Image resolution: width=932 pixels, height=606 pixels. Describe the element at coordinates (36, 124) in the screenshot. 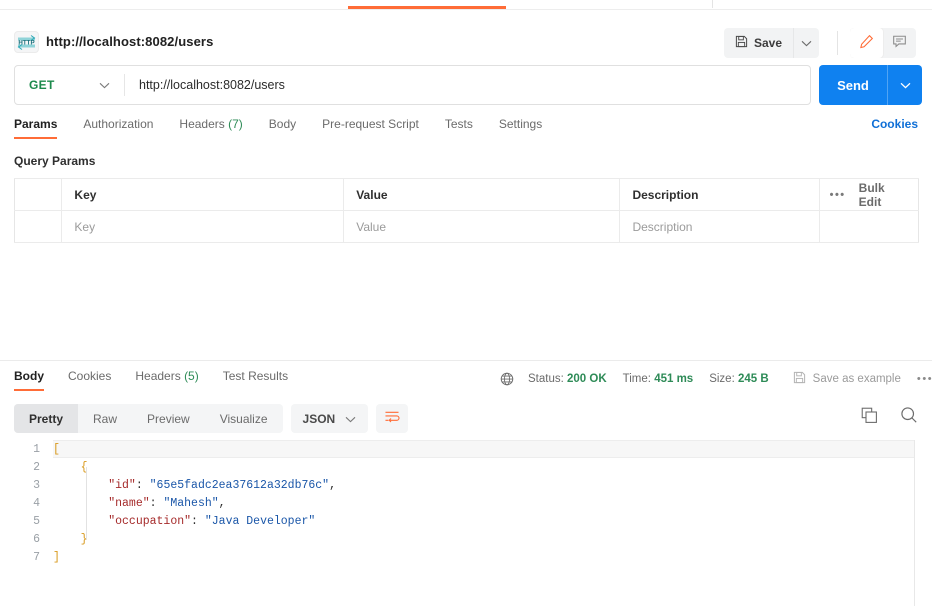

I see `tab-params-label: Params` at that location.